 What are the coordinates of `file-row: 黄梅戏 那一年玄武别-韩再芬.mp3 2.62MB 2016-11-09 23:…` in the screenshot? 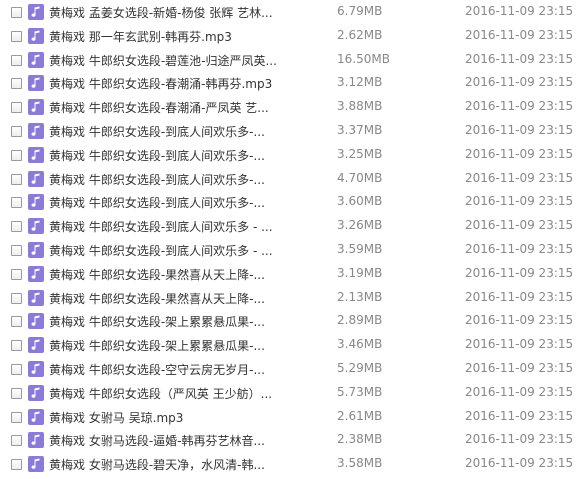 It's located at (290, 38).